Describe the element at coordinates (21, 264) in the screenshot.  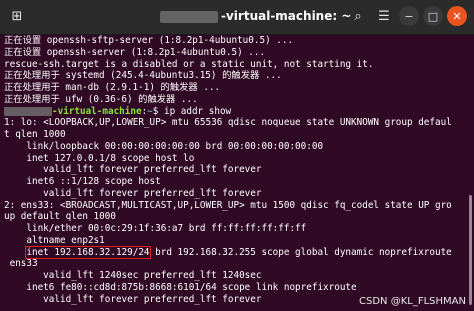
I see `terminal-line: ens33` at that location.